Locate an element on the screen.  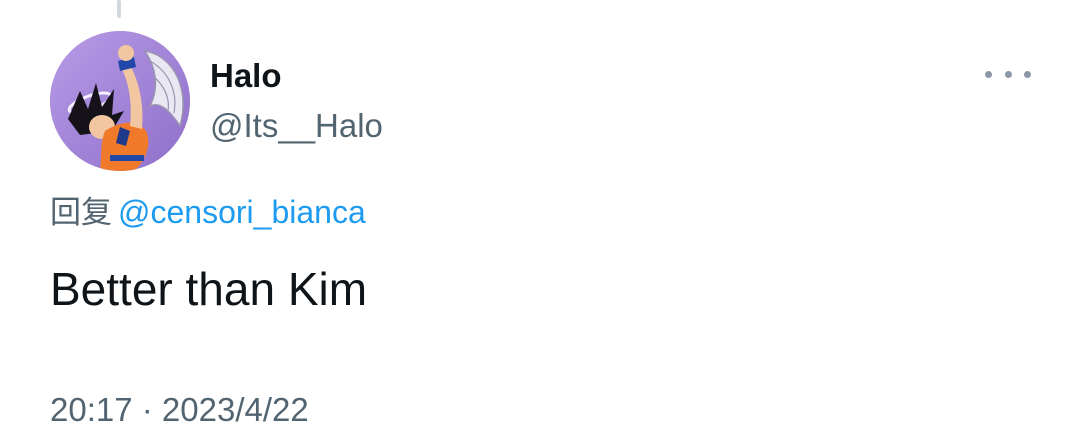
reply-prefix-label: 回复 is located at coordinates (81, 213).